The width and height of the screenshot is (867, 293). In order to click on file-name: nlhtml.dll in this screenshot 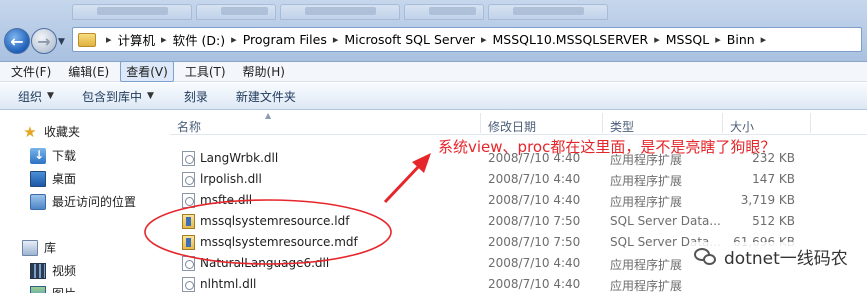, I will do `click(228, 284)`.